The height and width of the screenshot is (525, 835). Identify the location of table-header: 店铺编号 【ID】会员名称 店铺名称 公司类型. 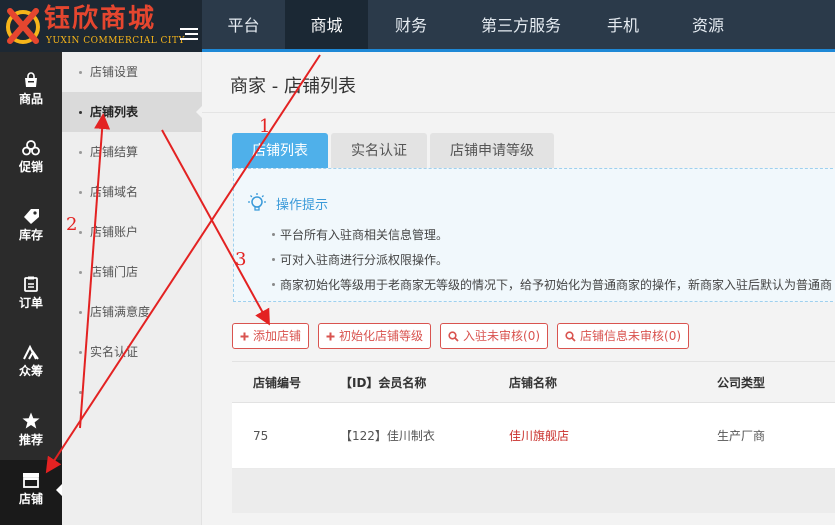
(533, 382).